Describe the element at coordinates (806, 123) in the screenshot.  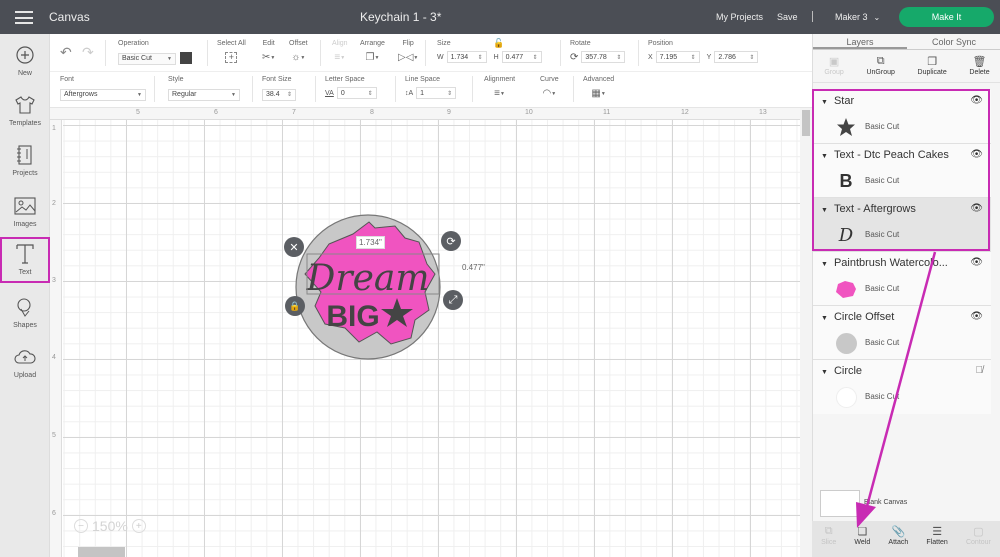
I see `scrollbar-thumb` at that location.